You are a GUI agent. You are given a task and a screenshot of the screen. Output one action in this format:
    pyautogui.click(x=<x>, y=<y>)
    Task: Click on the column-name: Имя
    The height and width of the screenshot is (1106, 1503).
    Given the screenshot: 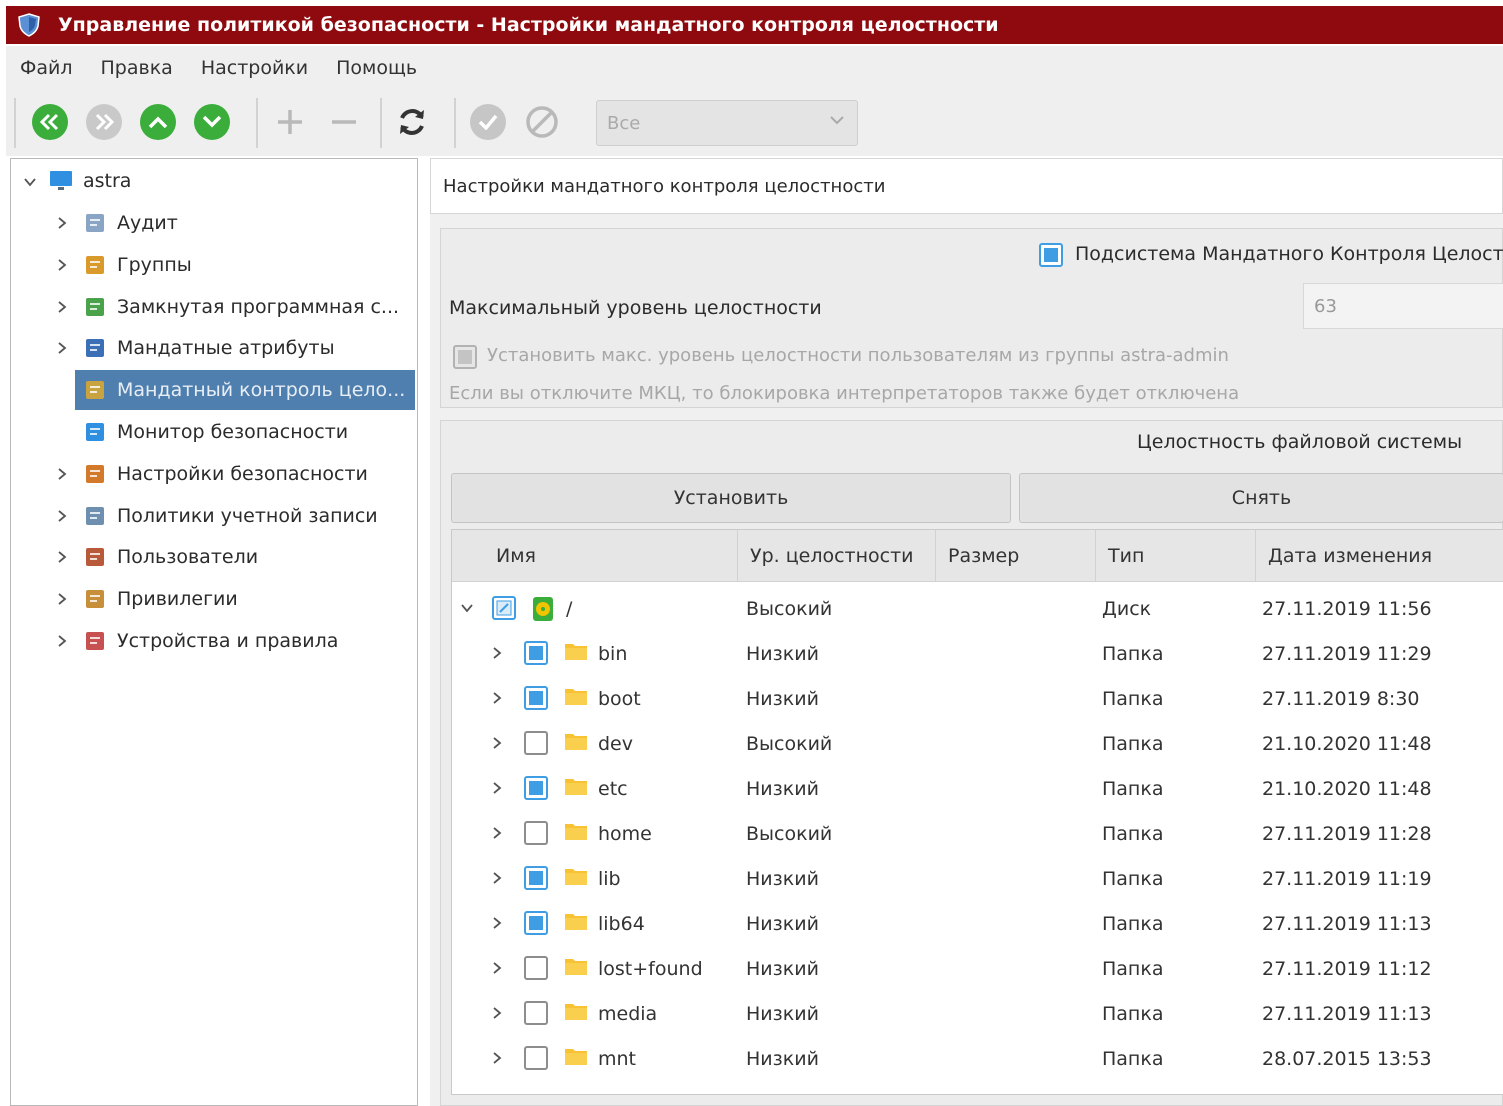 What is the action you would take?
    pyautogui.click(x=595, y=556)
    